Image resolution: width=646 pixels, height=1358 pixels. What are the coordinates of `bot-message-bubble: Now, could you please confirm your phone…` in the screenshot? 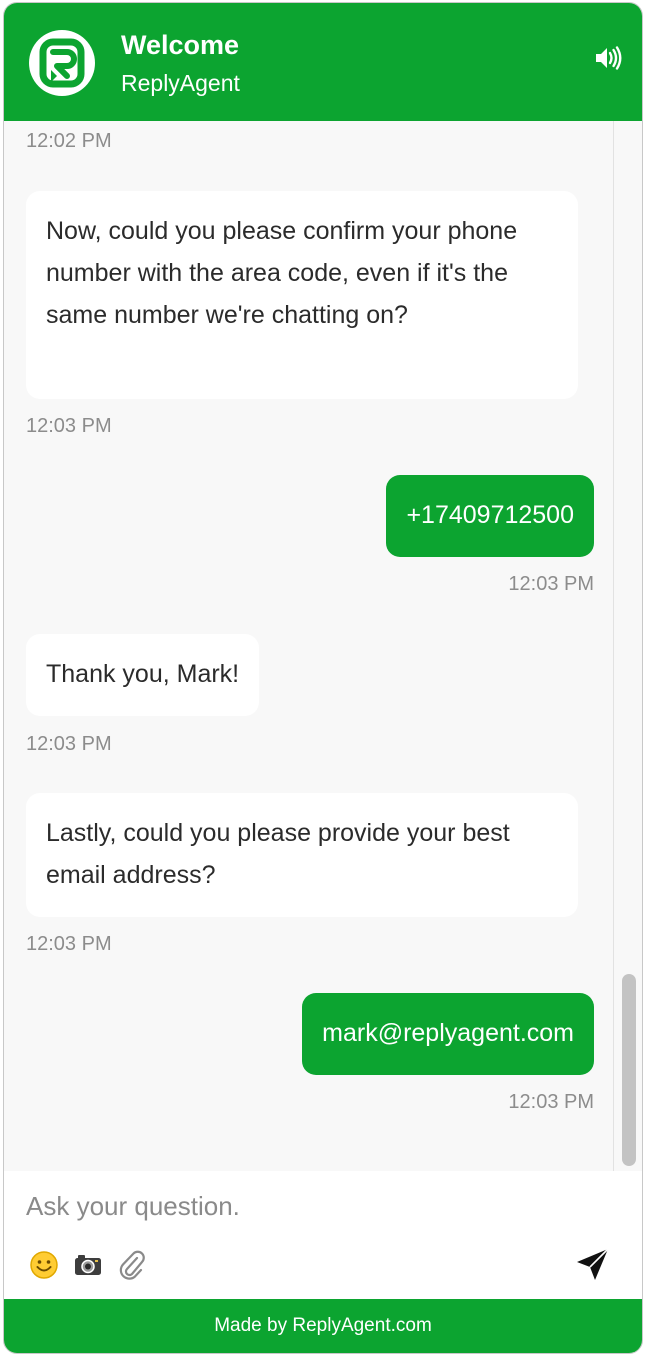 It's located at (302, 295).